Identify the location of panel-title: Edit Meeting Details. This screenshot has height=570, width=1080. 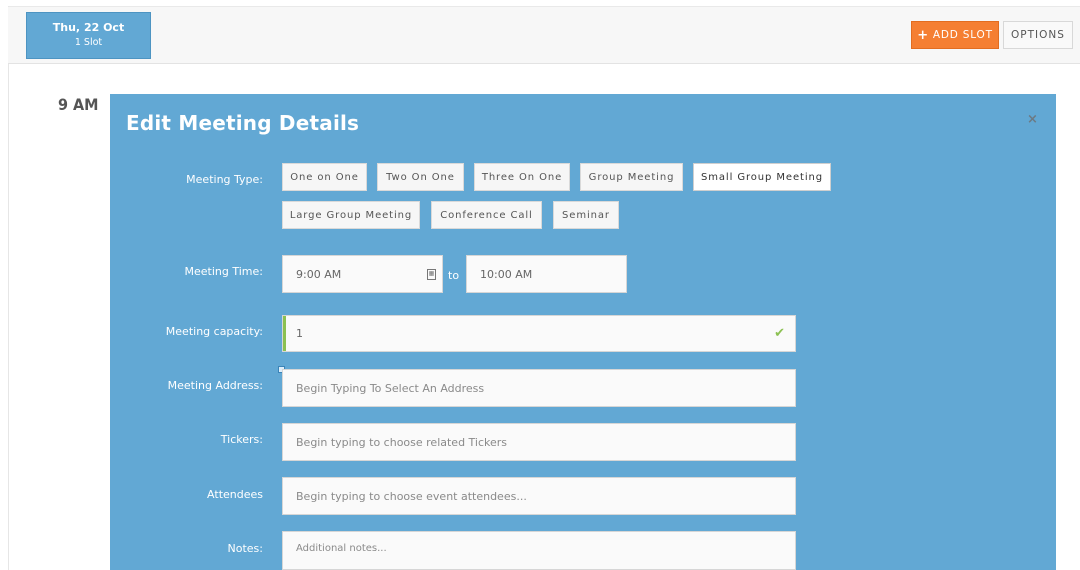
(243, 123).